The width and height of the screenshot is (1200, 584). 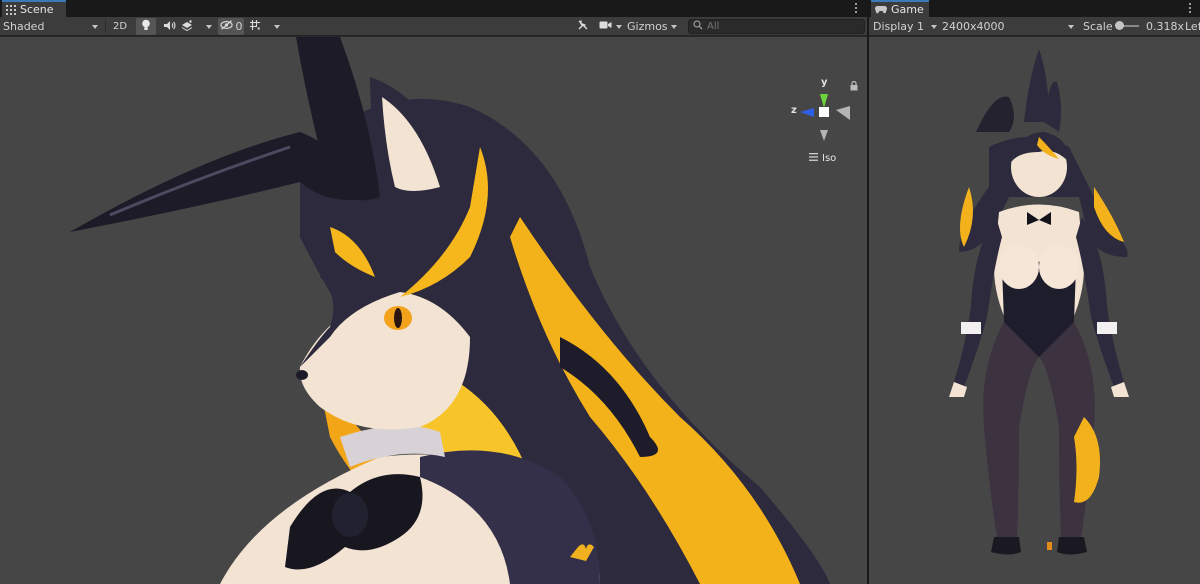 I want to click on gizmos-label: Gizmos, so click(x=647, y=26).